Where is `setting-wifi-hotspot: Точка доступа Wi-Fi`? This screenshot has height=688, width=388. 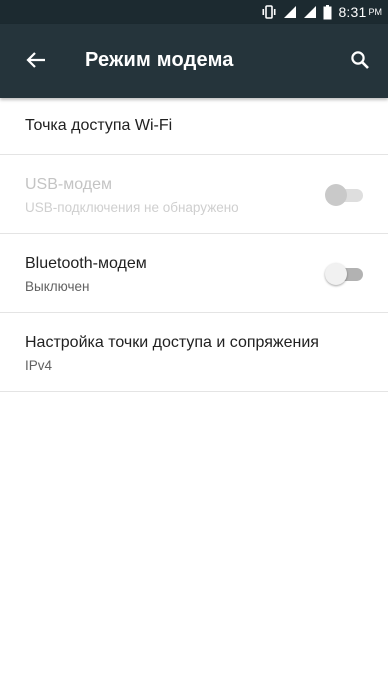
setting-wifi-hotspot: Точка доступа Wi-Fi is located at coordinates (194, 126).